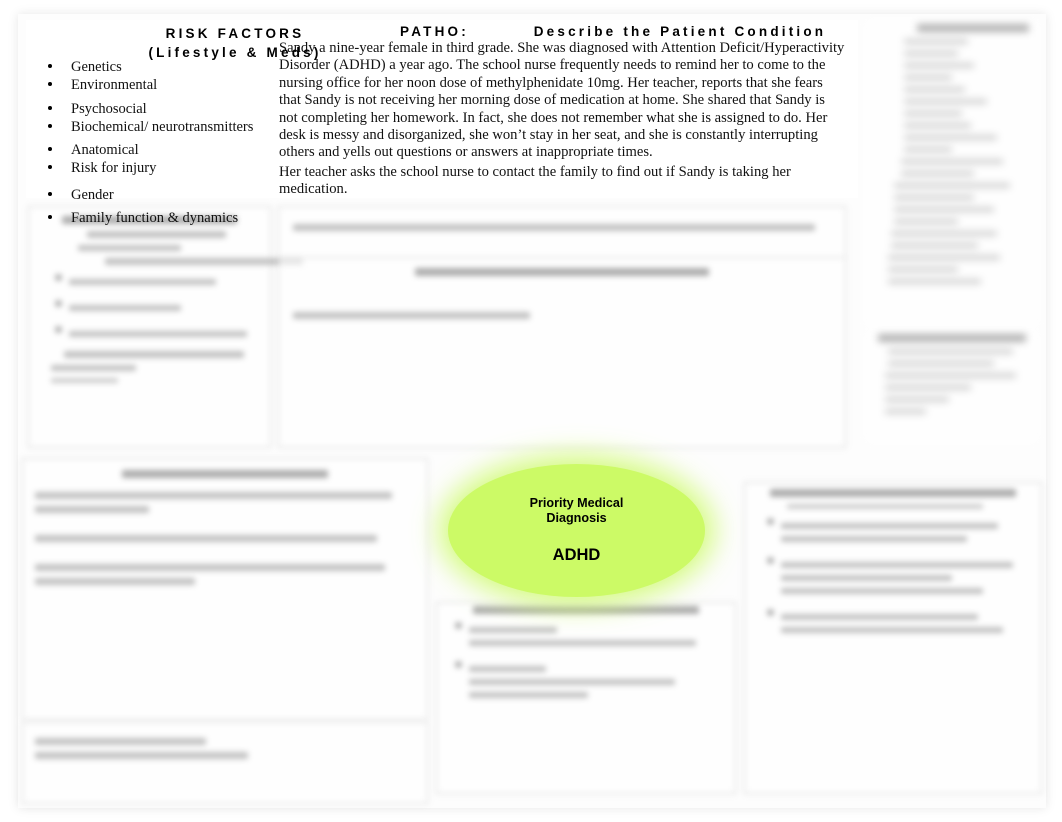 This screenshot has height=822, width=1062. I want to click on risk-factors-heading-subtitle: (Lifestyle & Meds), so click(235, 52).